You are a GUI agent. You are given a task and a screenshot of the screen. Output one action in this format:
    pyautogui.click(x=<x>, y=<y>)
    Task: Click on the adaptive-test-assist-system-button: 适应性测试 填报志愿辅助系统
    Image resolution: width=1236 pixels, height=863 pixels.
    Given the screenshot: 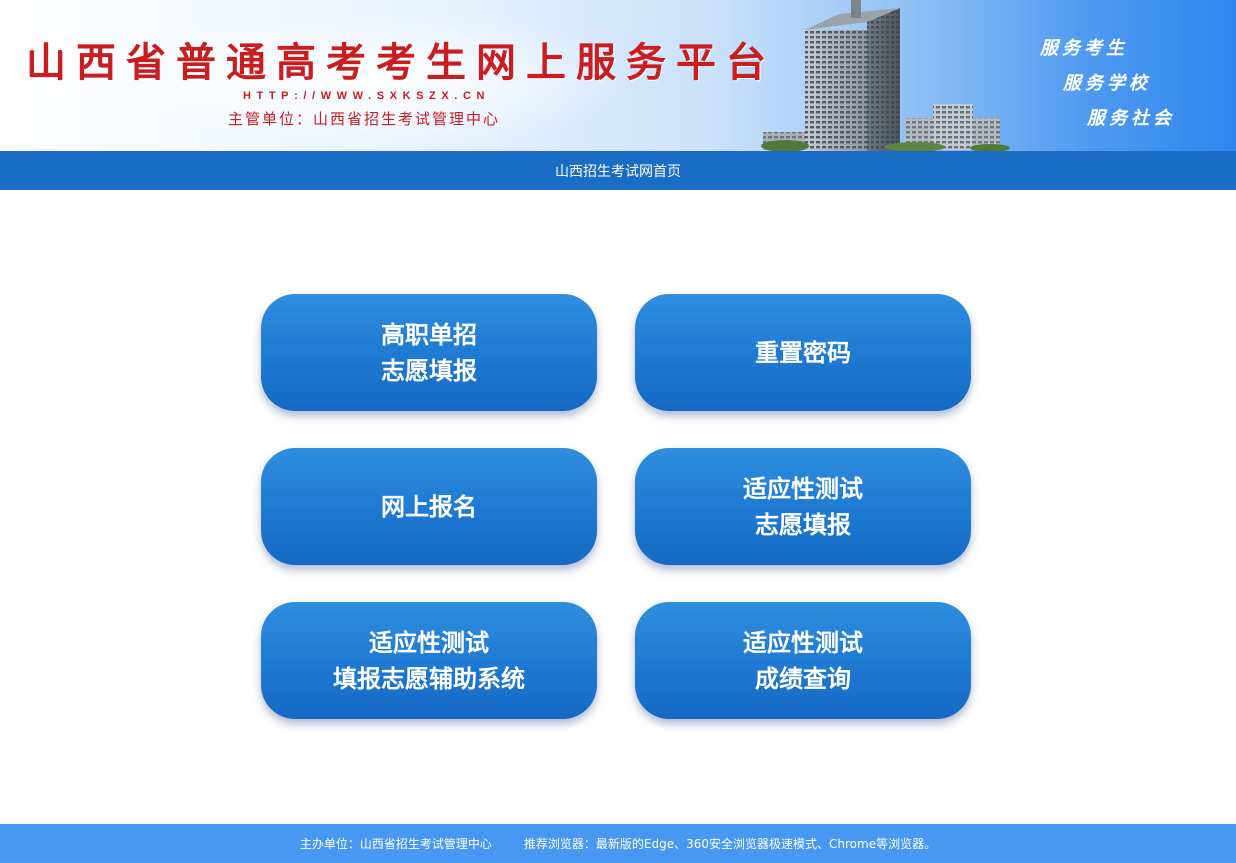 What is the action you would take?
    pyautogui.click(x=429, y=660)
    